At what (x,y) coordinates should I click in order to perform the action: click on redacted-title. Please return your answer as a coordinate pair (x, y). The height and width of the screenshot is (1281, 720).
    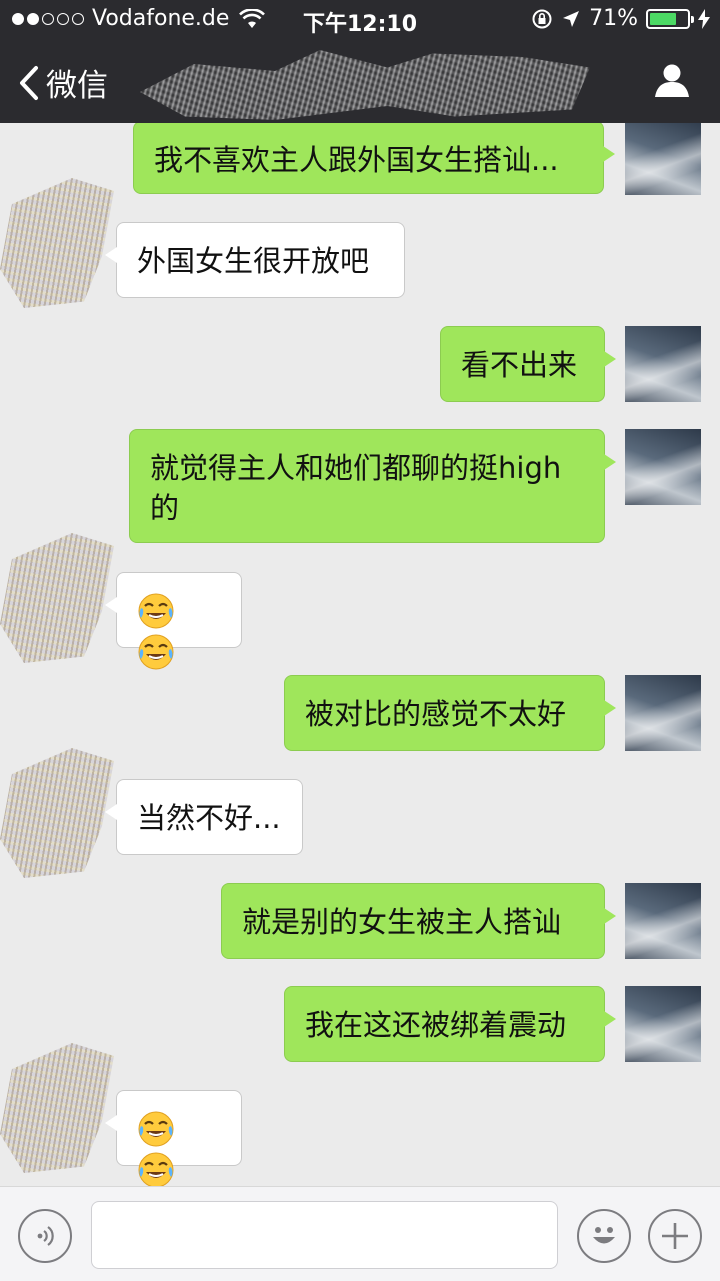
    Looking at the image, I should click on (365, 85).